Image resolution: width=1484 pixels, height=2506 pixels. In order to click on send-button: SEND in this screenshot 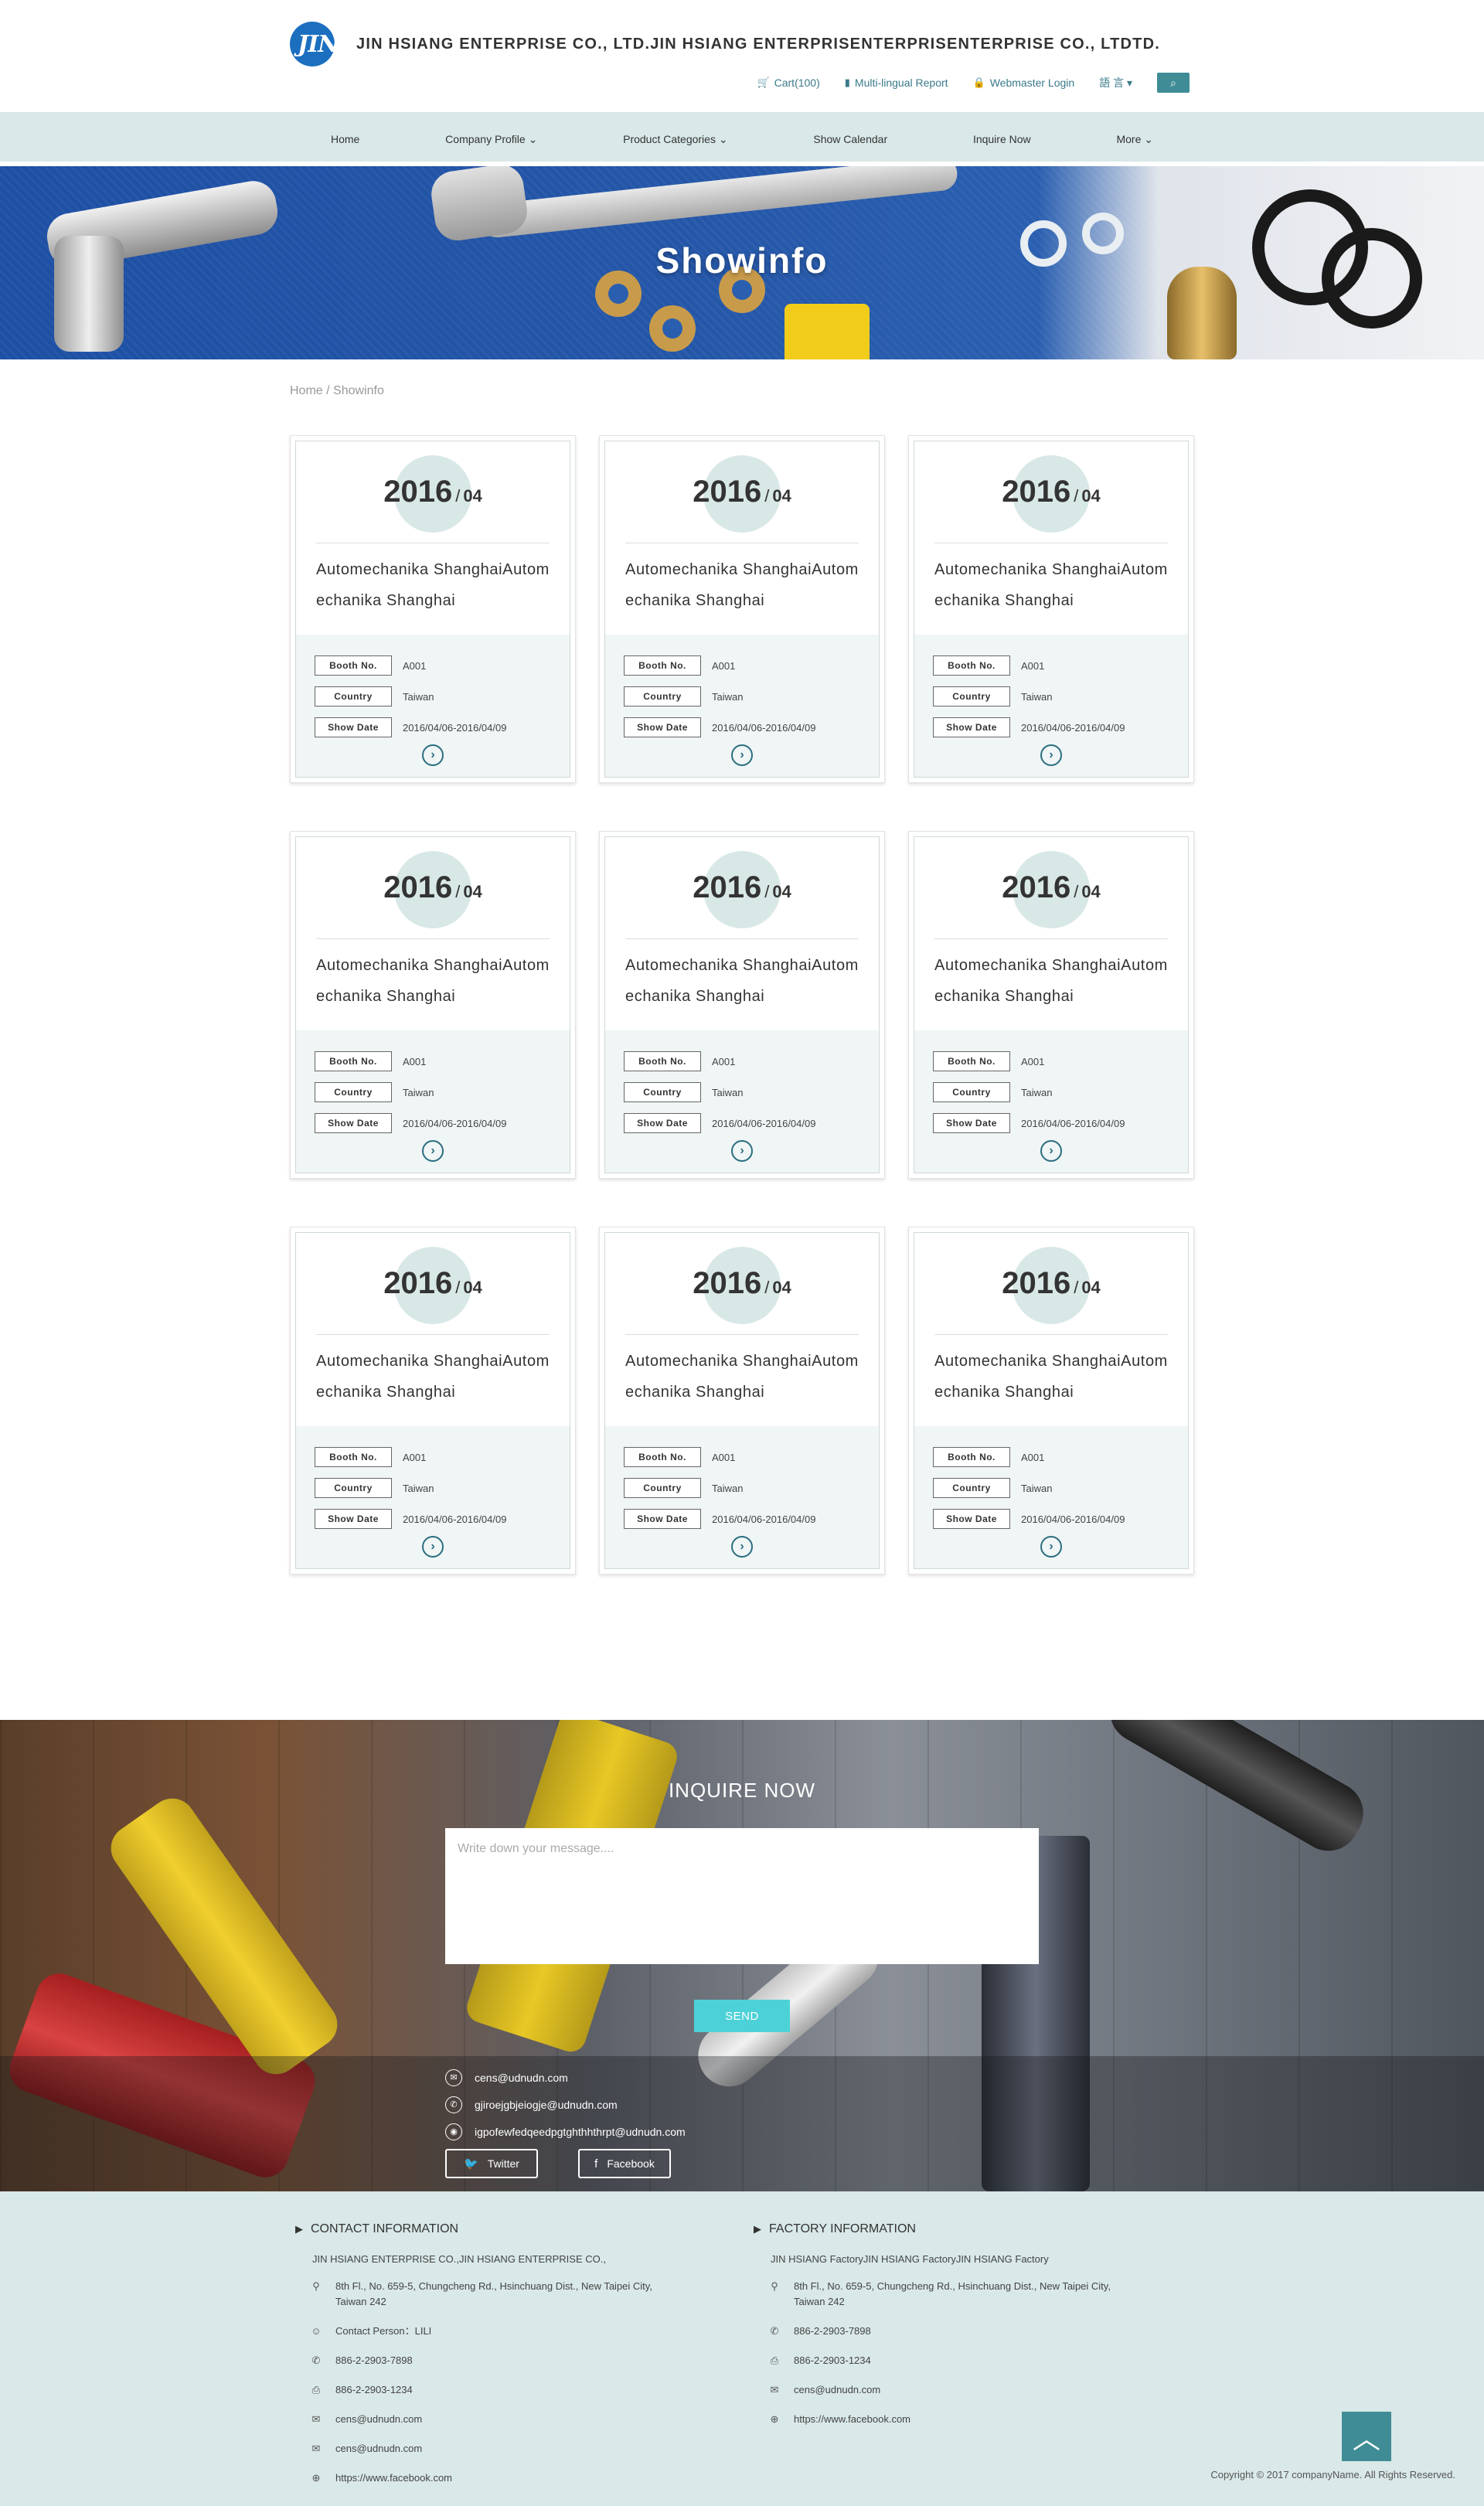, I will do `click(742, 2016)`.